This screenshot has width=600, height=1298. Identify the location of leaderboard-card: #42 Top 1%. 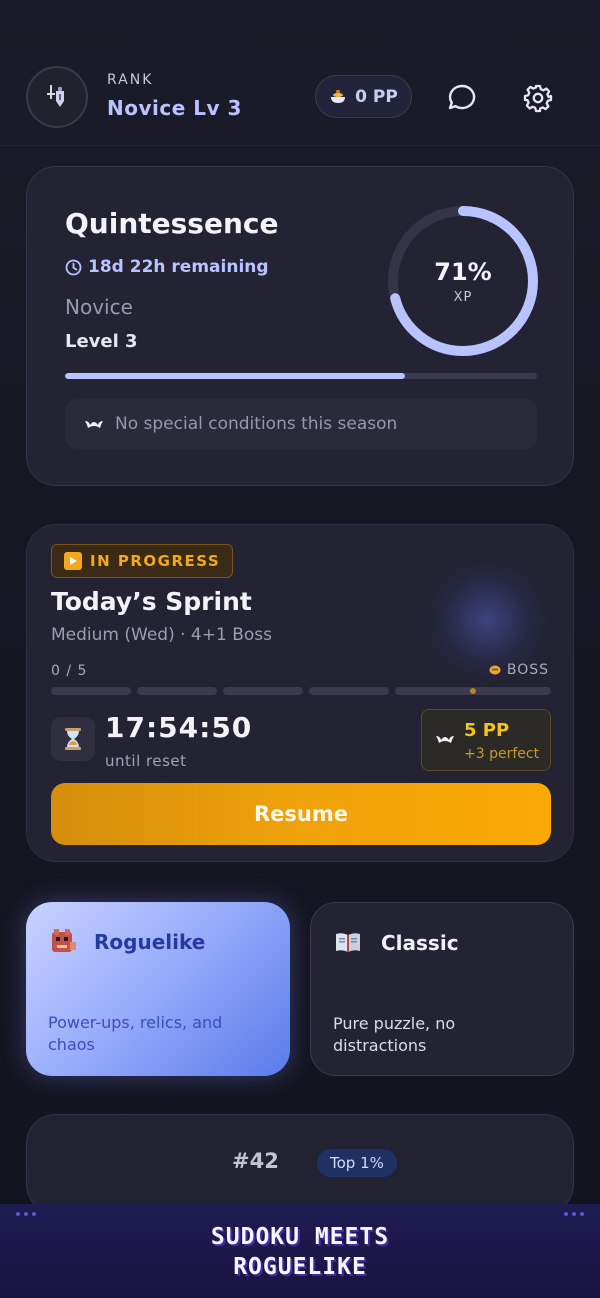
(300, 1164).